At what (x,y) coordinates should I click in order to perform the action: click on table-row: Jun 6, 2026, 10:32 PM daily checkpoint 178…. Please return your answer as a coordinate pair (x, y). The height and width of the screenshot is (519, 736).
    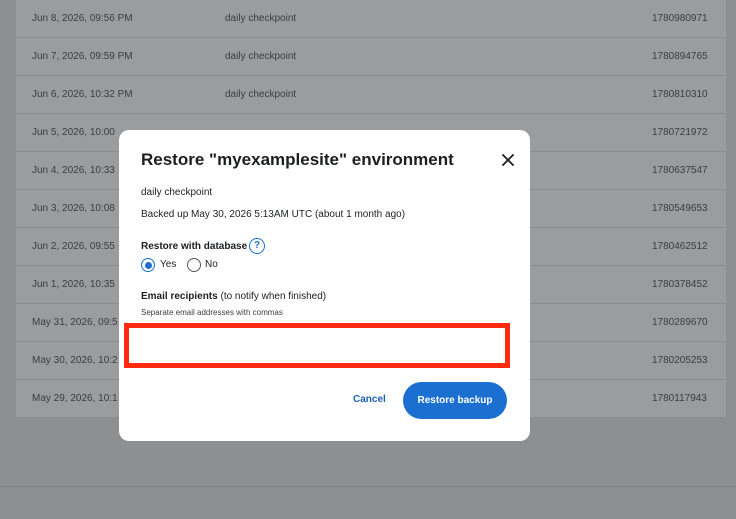
    Looking at the image, I should click on (371, 95).